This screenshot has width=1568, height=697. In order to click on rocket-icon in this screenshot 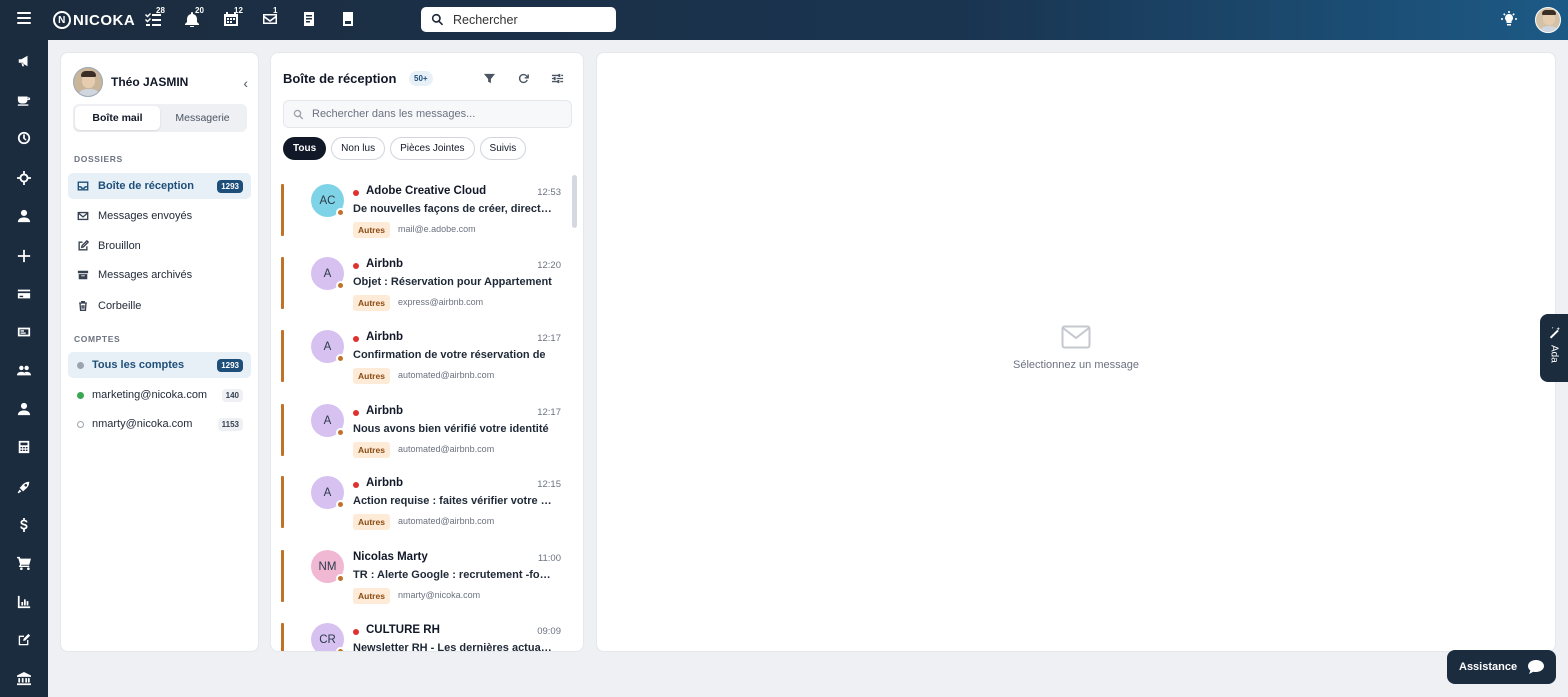, I will do `click(24, 487)`.